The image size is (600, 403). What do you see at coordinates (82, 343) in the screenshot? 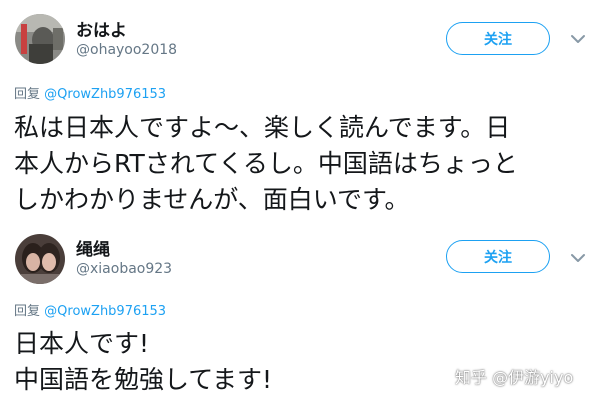
I see `tweet-text-line: 日本人です!` at bounding box center [82, 343].